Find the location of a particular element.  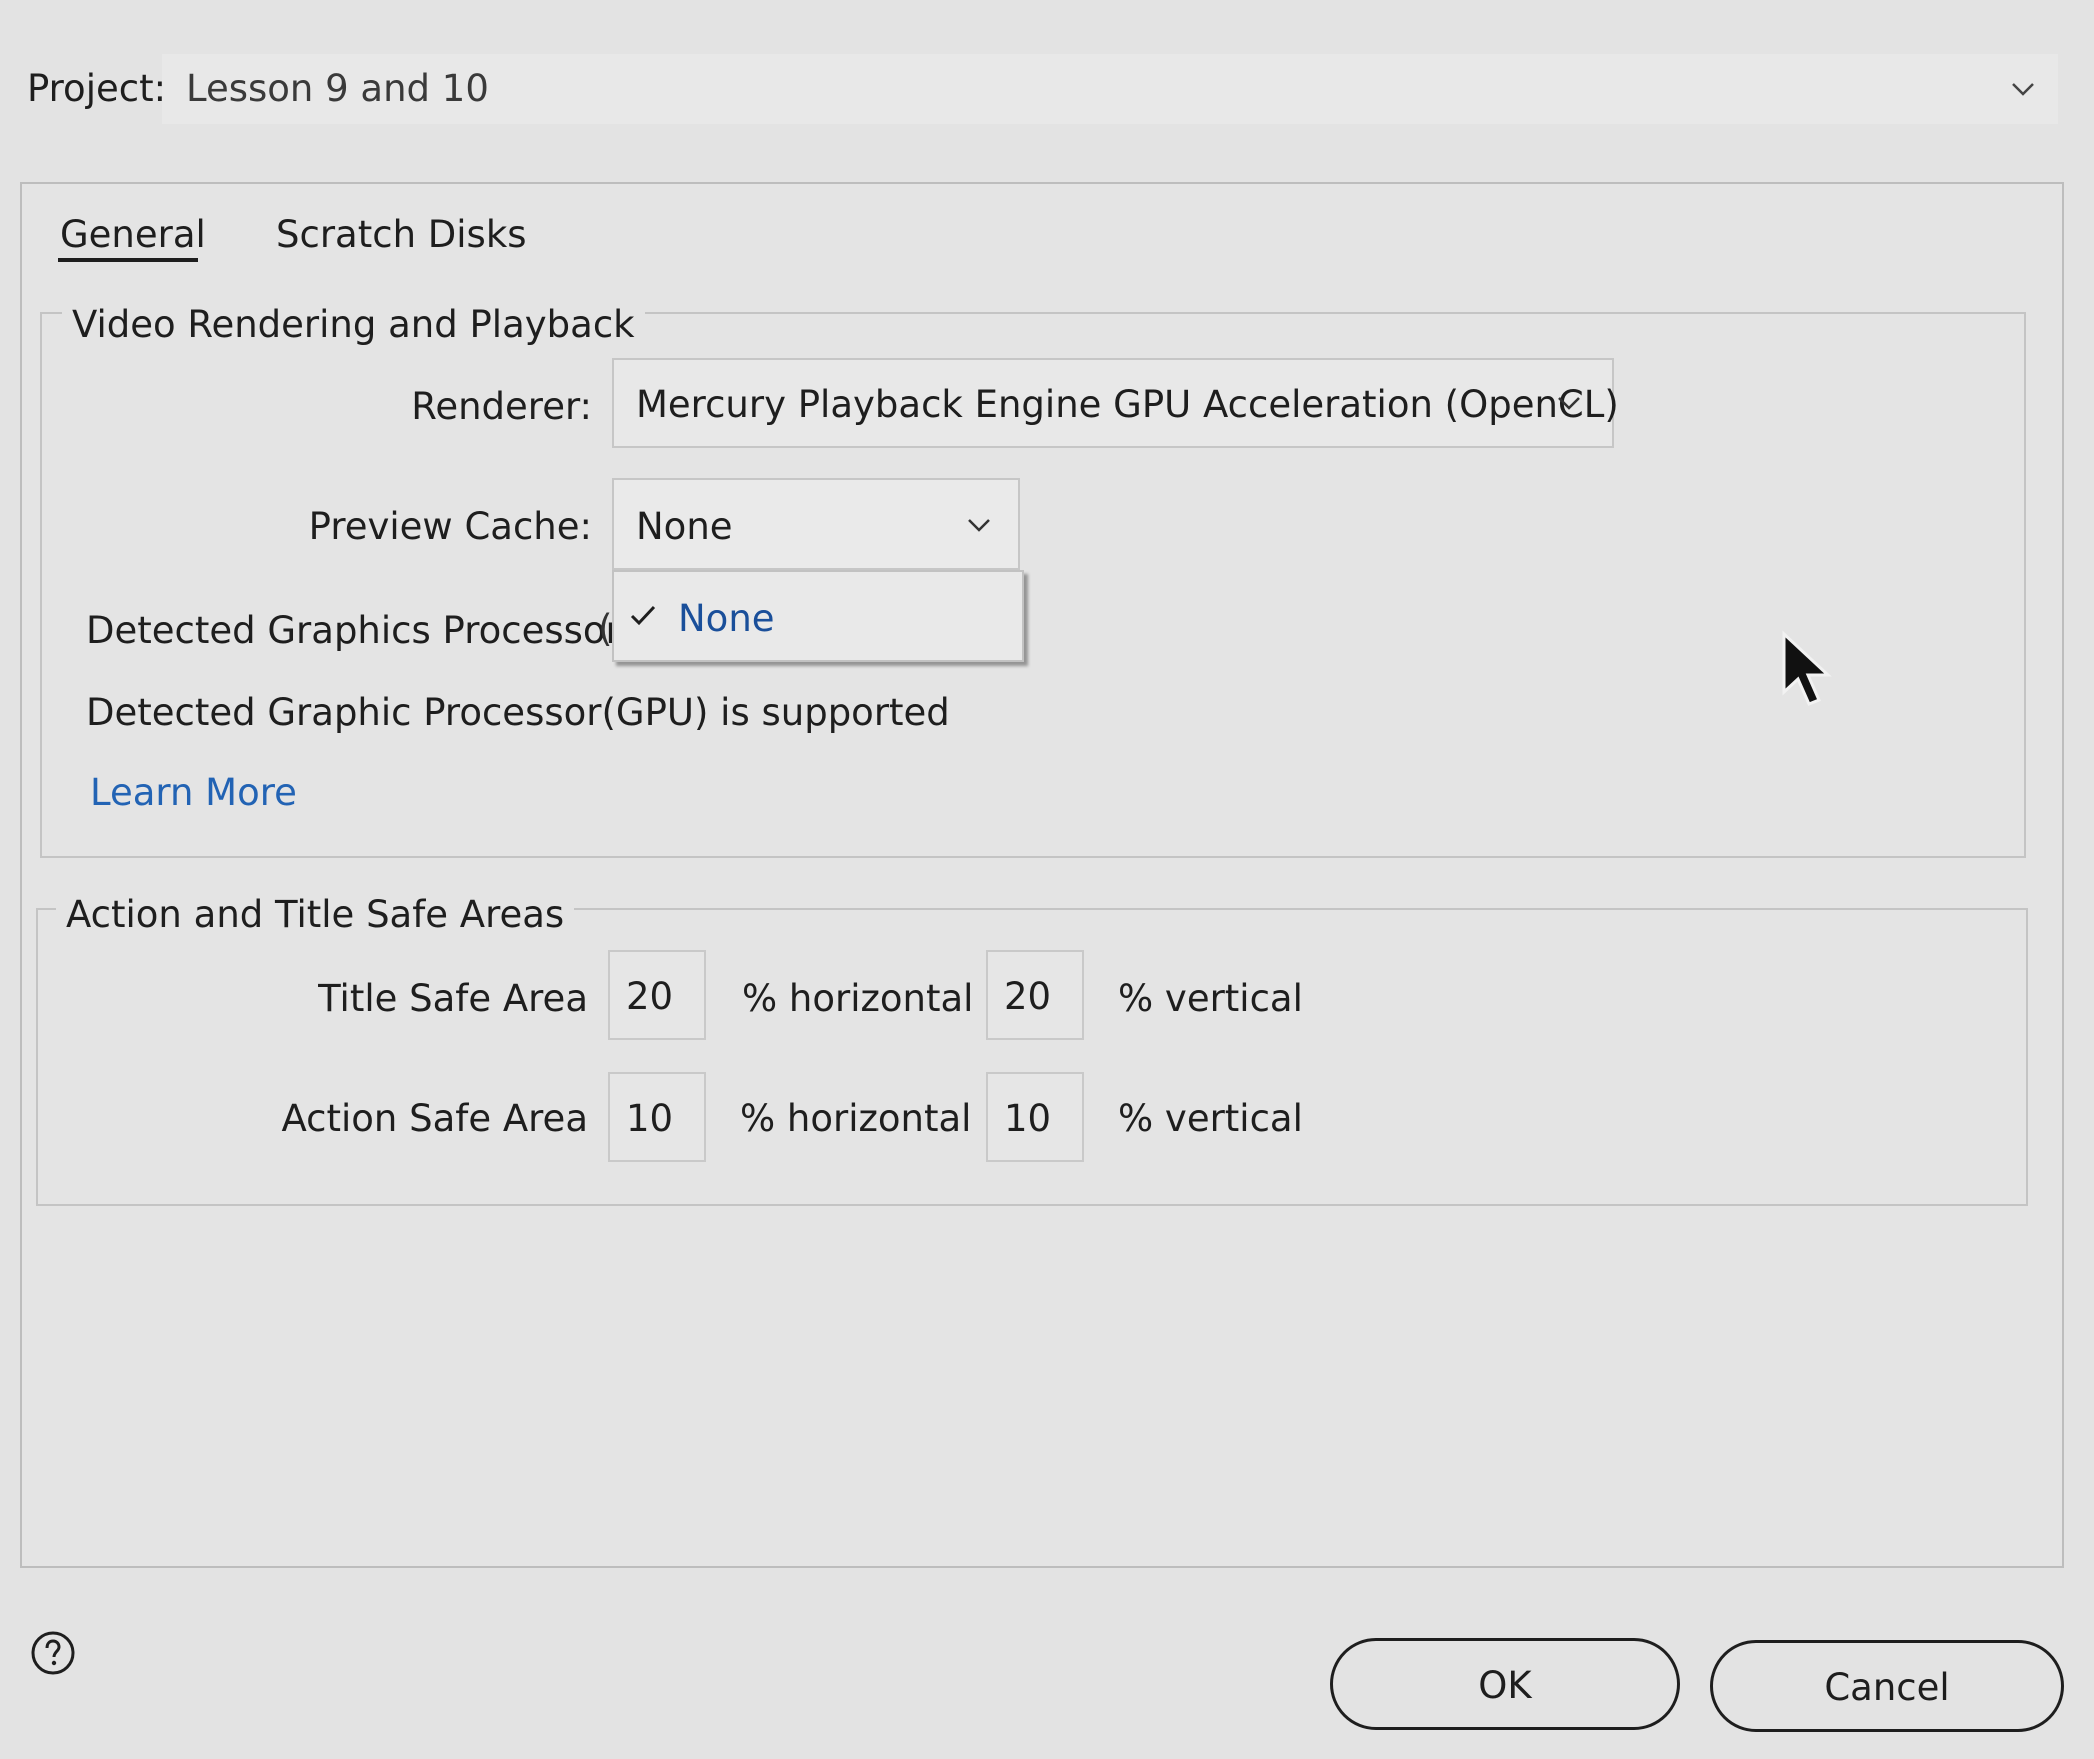

question-circle-icon is located at coordinates (53, 1653).